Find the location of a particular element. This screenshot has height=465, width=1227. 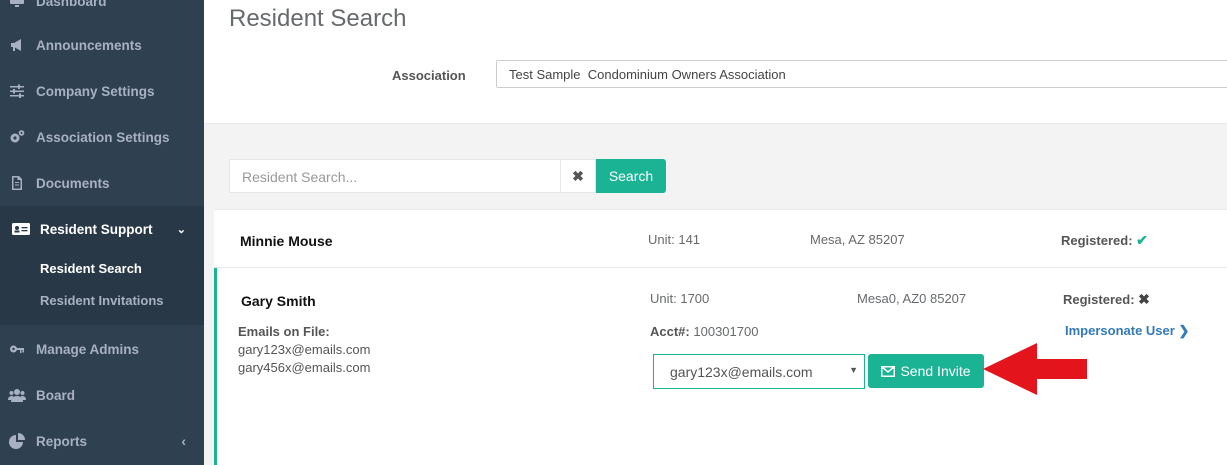

document-icon is located at coordinates (17, 183).